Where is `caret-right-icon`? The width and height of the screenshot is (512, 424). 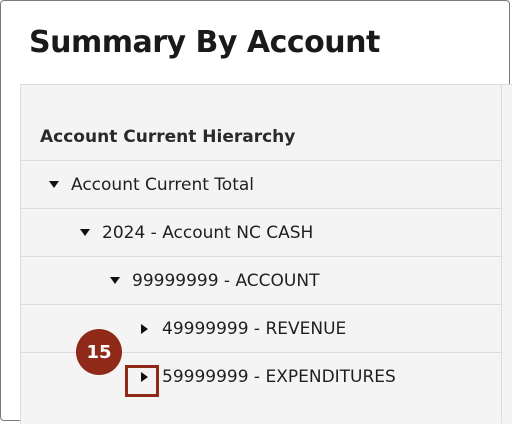
caret-right-icon is located at coordinates (144, 328).